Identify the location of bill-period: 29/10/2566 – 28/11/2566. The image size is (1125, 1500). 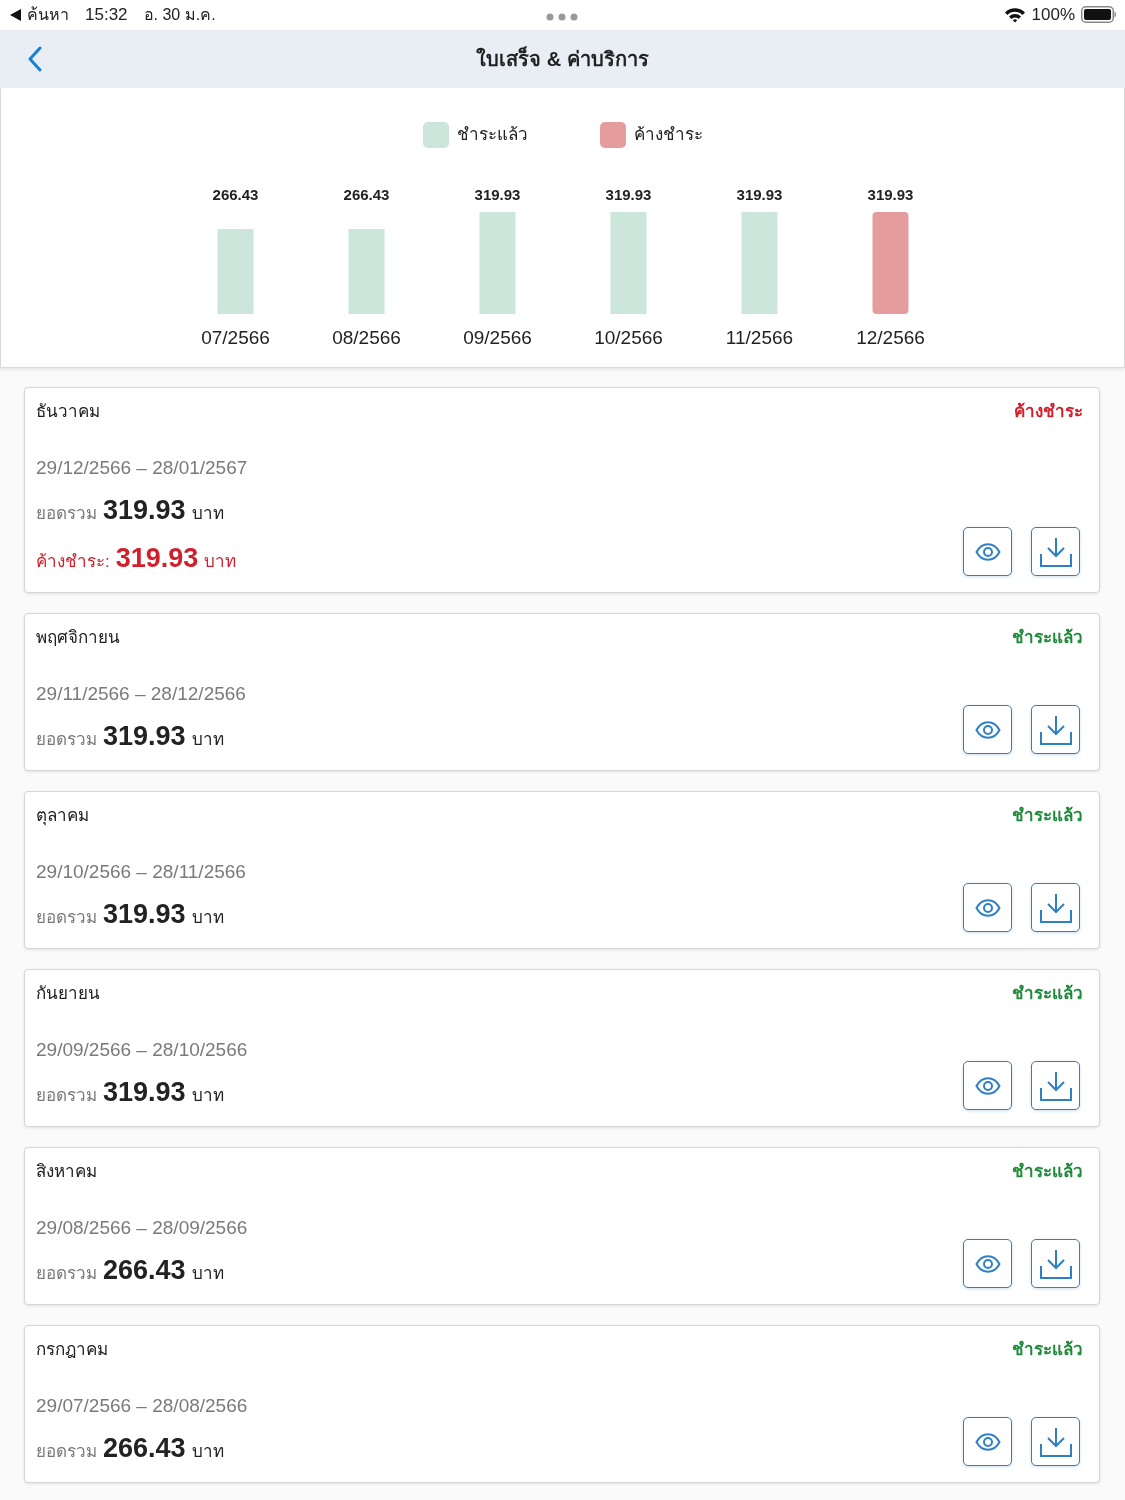
(141, 872).